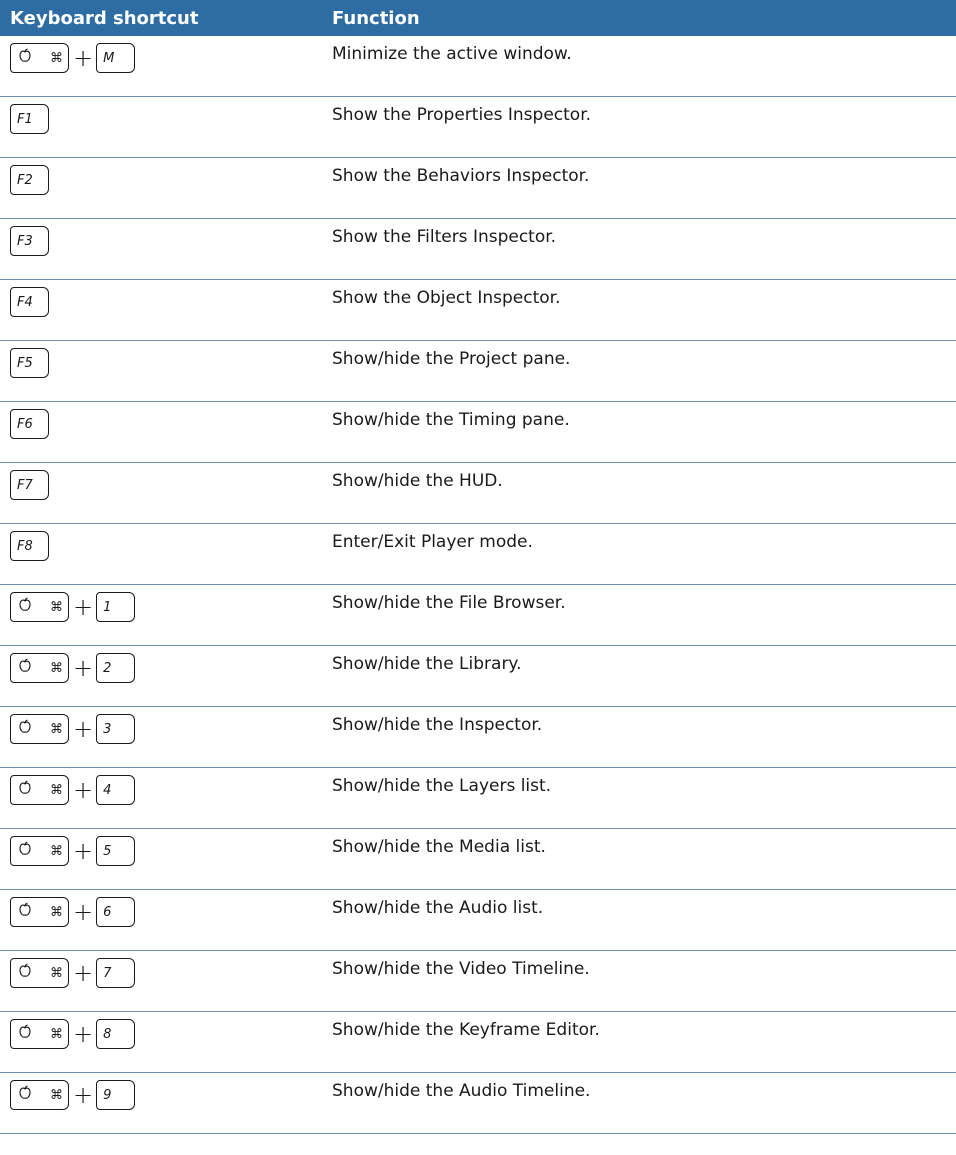 The image size is (956, 1155). I want to click on key-label: F1, so click(25, 119).